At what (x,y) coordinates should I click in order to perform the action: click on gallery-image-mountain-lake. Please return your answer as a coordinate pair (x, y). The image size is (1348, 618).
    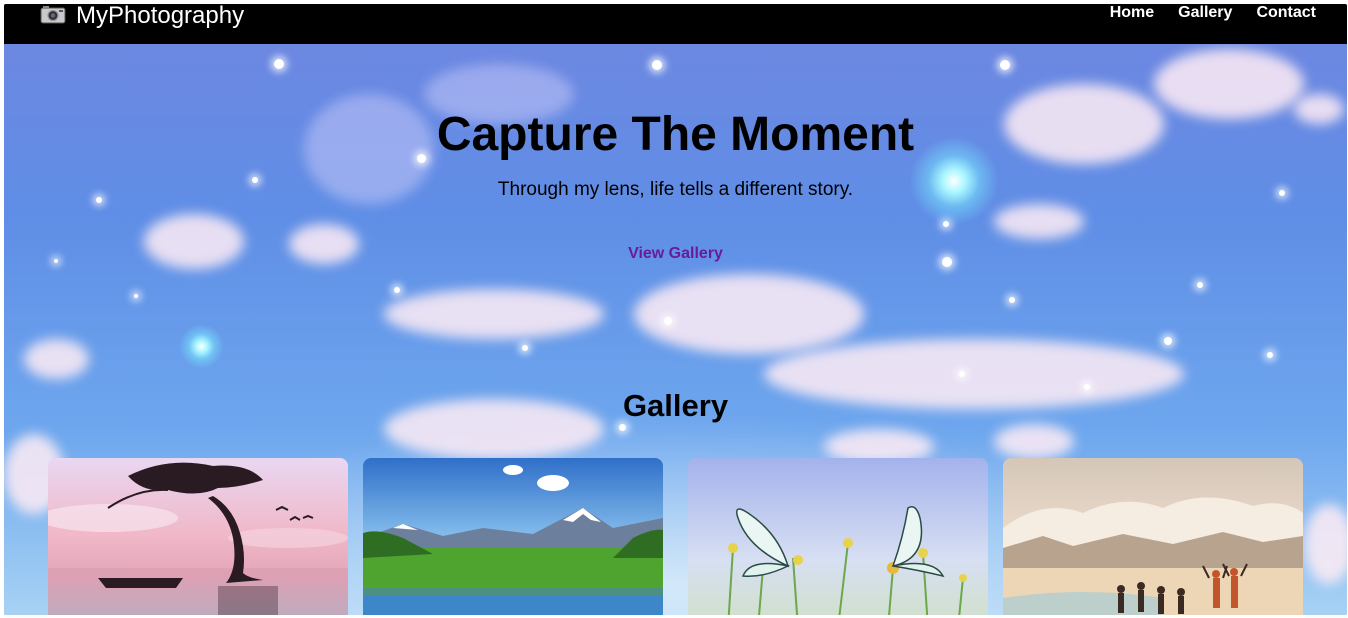
    Looking at the image, I should click on (513, 536).